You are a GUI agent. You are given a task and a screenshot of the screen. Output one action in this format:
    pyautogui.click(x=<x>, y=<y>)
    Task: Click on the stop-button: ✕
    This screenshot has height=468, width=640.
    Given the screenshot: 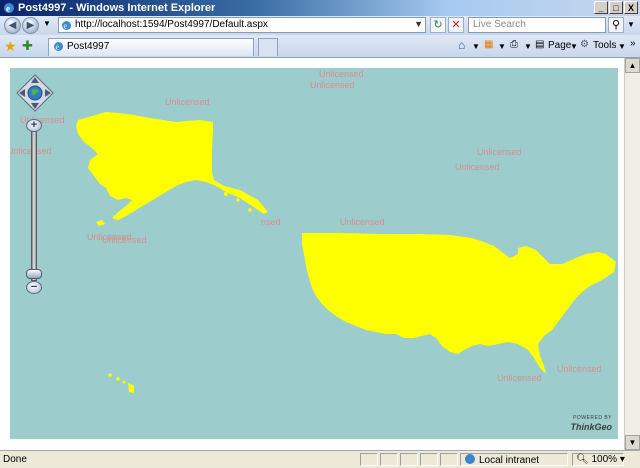 What is the action you would take?
    pyautogui.click(x=456, y=25)
    